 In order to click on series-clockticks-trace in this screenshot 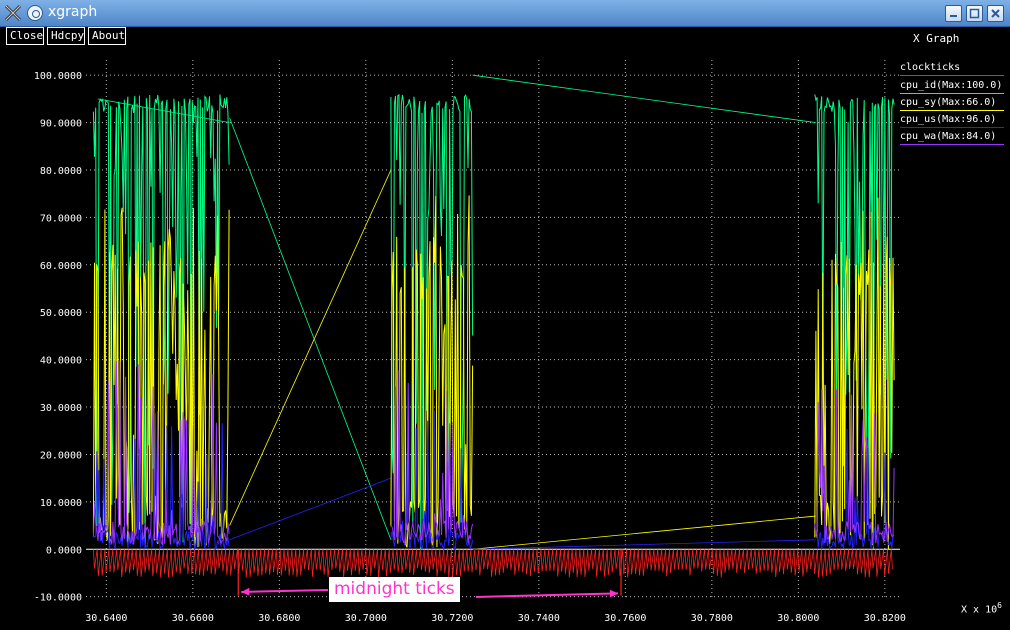, I will do `click(493, 563)`.